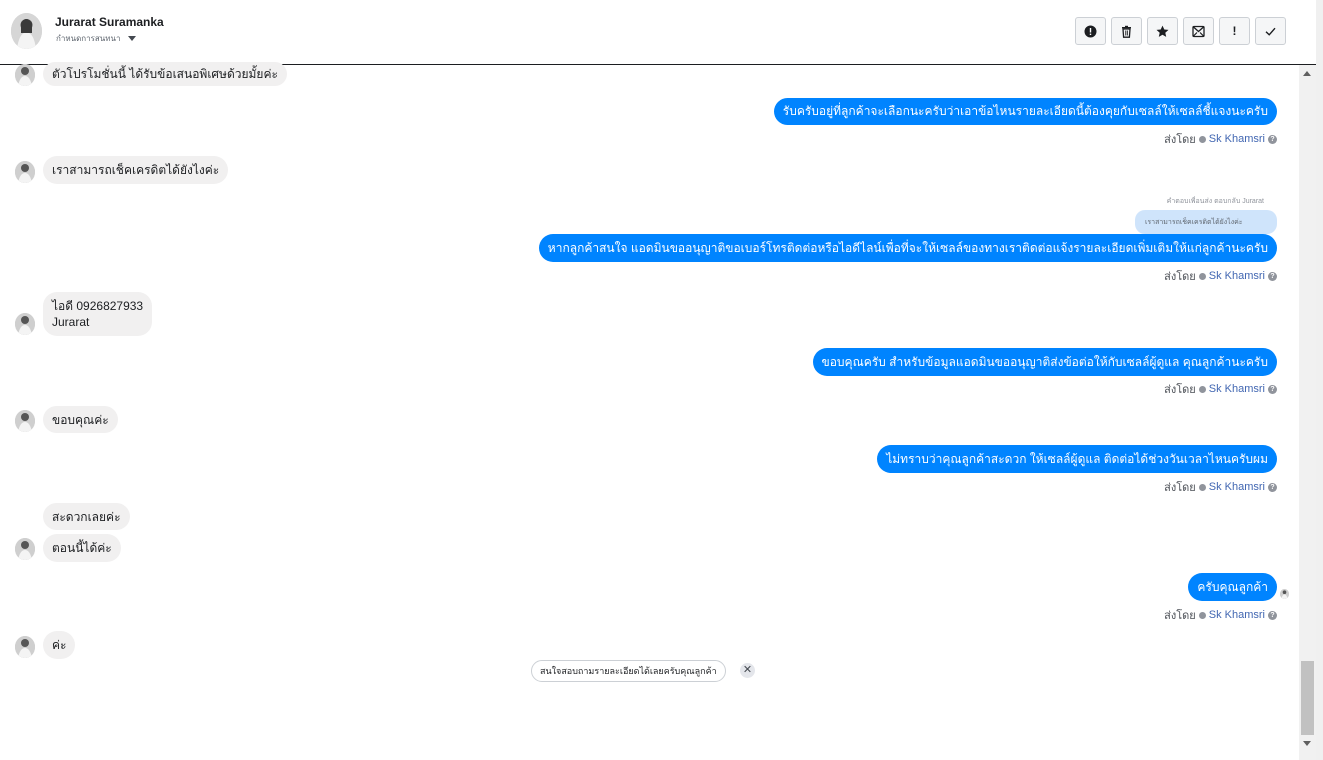 This screenshot has width=1323, height=760. What do you see at coordinates (131, 38) in the screenshot?
I see `caret-down-icon` at bounding box center [131, 38].